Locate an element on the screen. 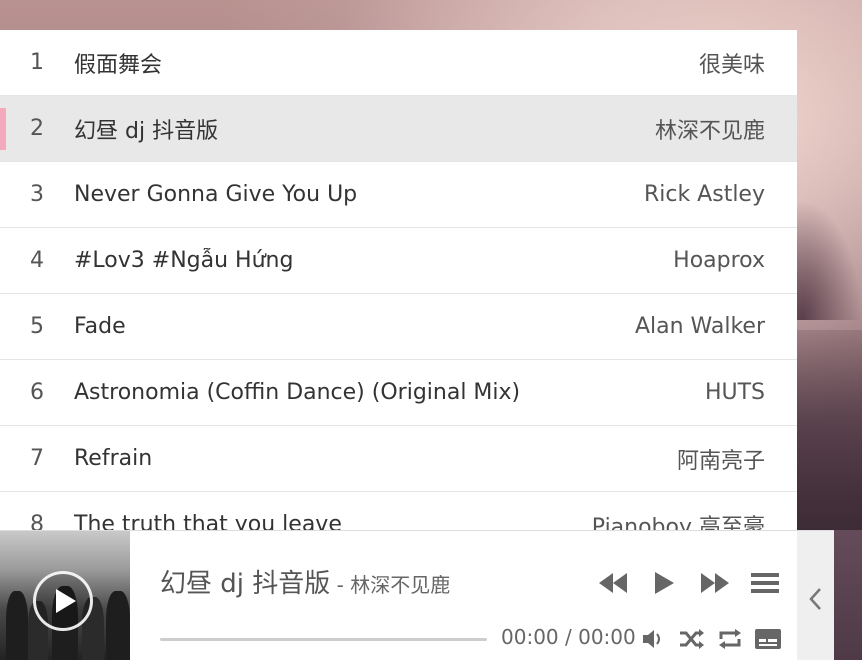  track-title: The truth that you leave is located at coordinates (208, 521).